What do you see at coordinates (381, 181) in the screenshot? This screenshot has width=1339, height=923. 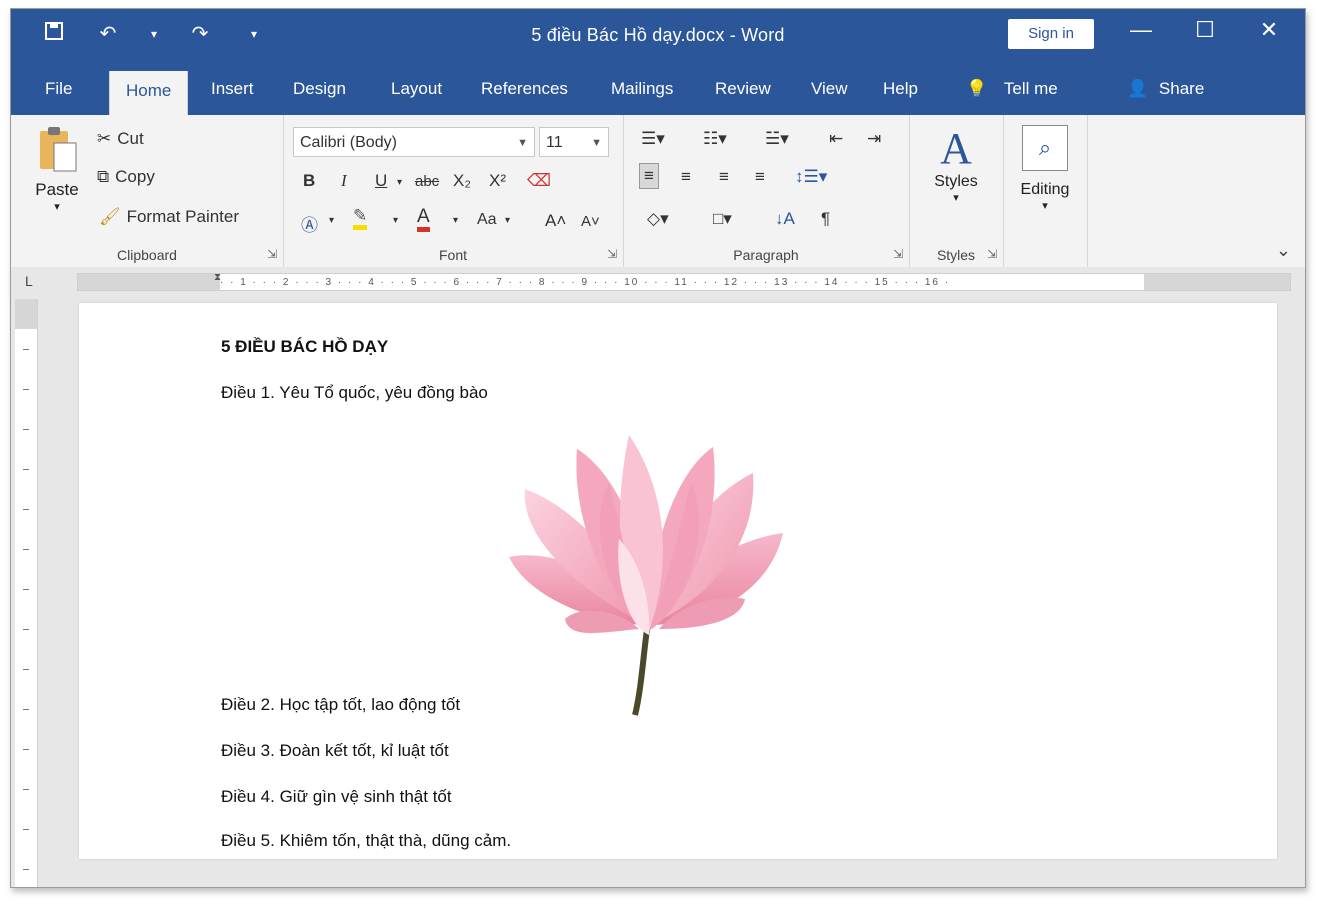 I see `underline-button: U` at bounding box center [381, 181].